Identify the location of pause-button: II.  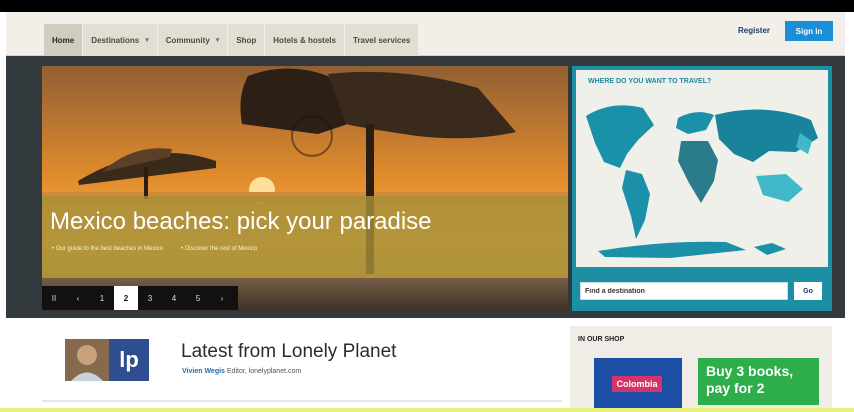
(54, 298).